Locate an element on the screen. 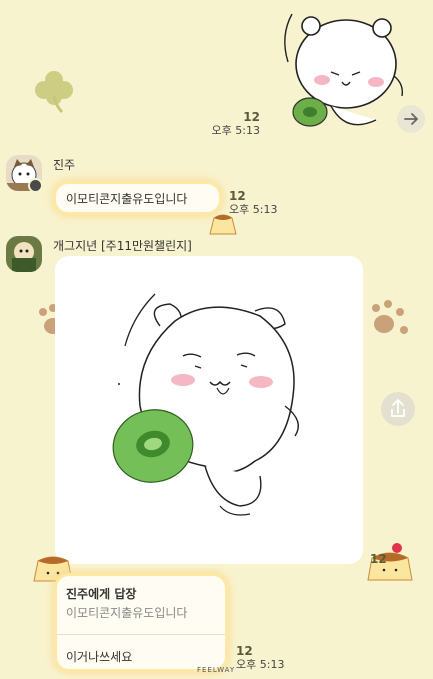 This screenshot has height=679, width=433. reply-header: 진주에게 답장 is located at coordinates (101, 594).